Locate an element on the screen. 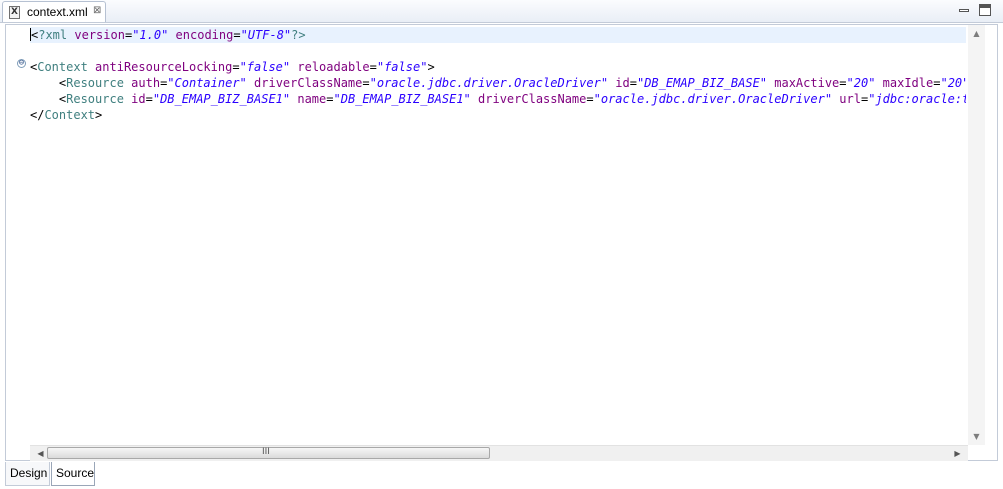 This screenshot has height=489, width=1003. code-line: </Context> is located at coordinates (66, 115).